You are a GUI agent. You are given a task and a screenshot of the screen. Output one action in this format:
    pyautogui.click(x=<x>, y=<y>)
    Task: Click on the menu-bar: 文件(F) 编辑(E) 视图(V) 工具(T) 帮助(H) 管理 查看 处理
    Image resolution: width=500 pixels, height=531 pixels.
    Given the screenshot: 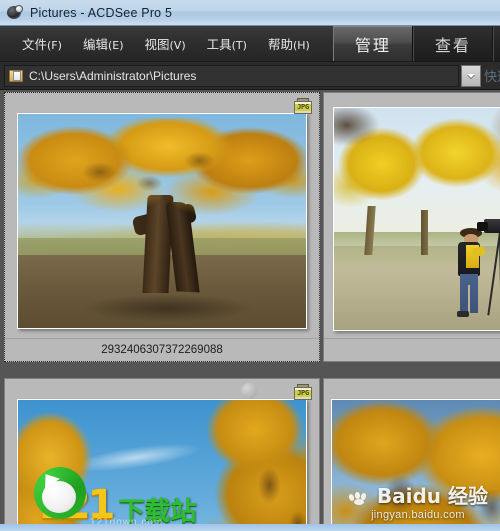 What is the action you would take?
    pyautogui.click(x=250, y=44)
    